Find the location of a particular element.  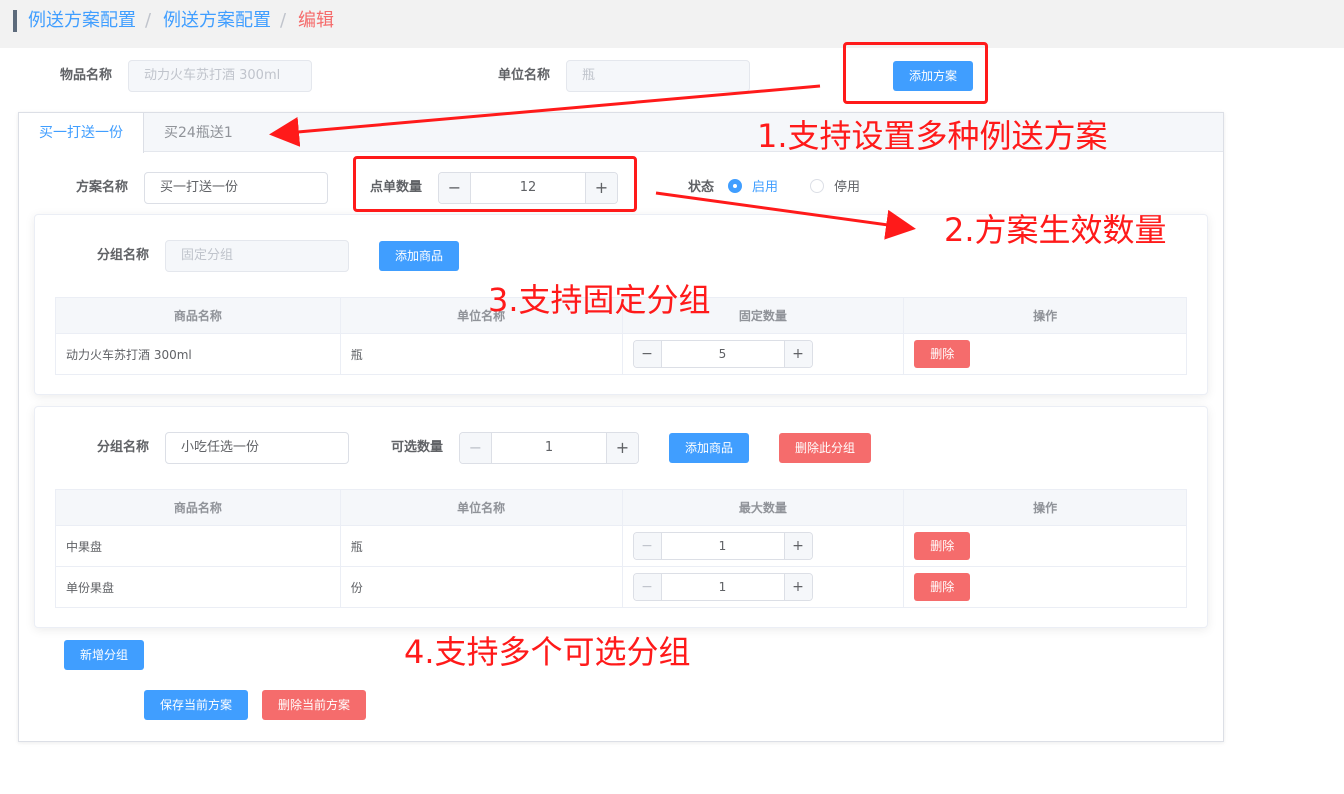

annotation-note-2: 2.方案生效数量 is located at coordinates (1055, 230).